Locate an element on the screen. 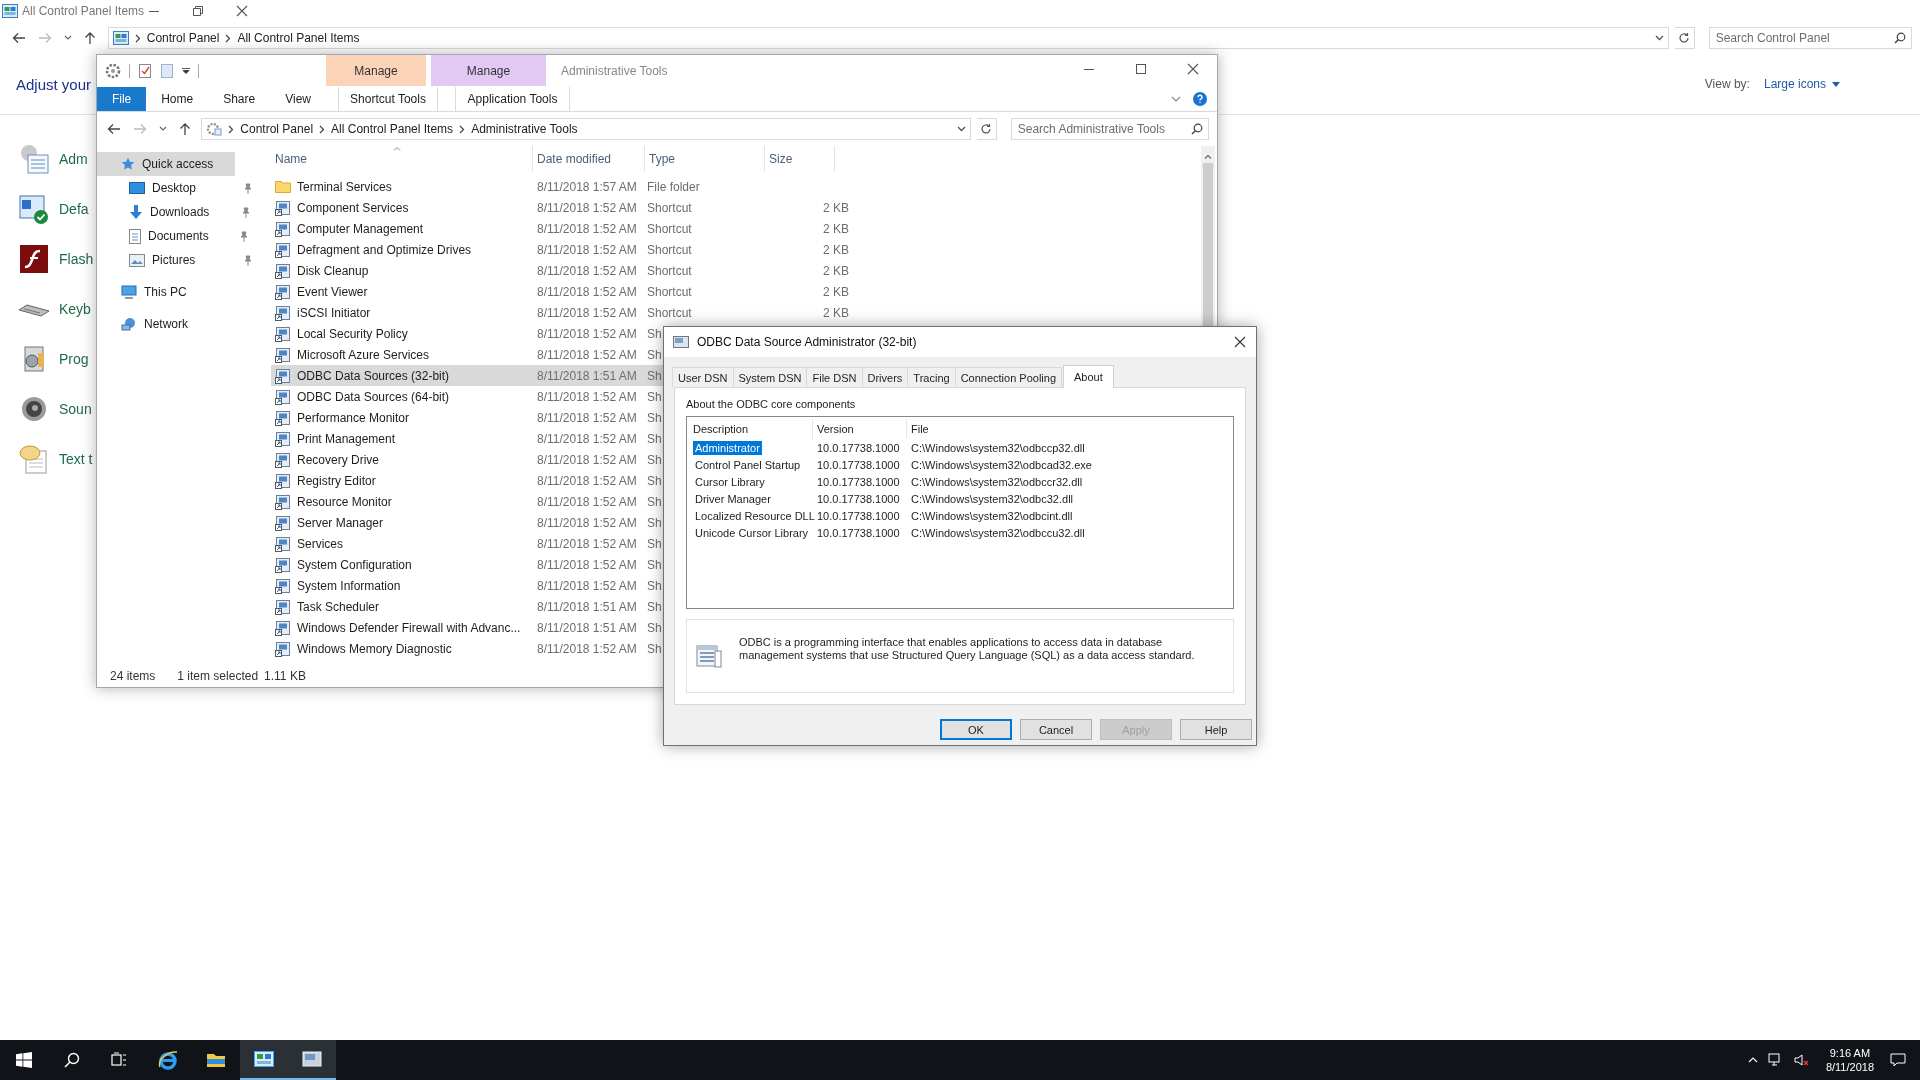 The height and width of the screenshot is (1080, 1920). clock-time: 9:16 AM is located at coordinates (1850, 1053).